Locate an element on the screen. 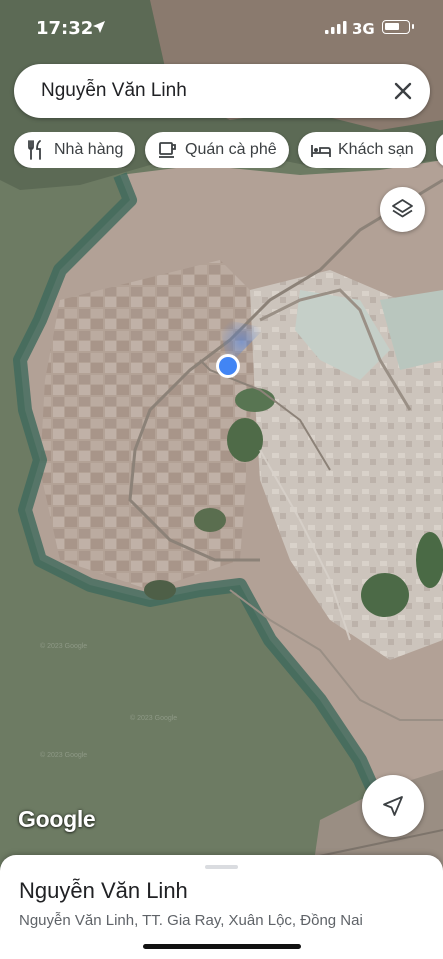 This screenshot has height=959, width=443. category-chips: Nhà hàng Quán cà phê Khách sạn is located at coordinates (221, 150).